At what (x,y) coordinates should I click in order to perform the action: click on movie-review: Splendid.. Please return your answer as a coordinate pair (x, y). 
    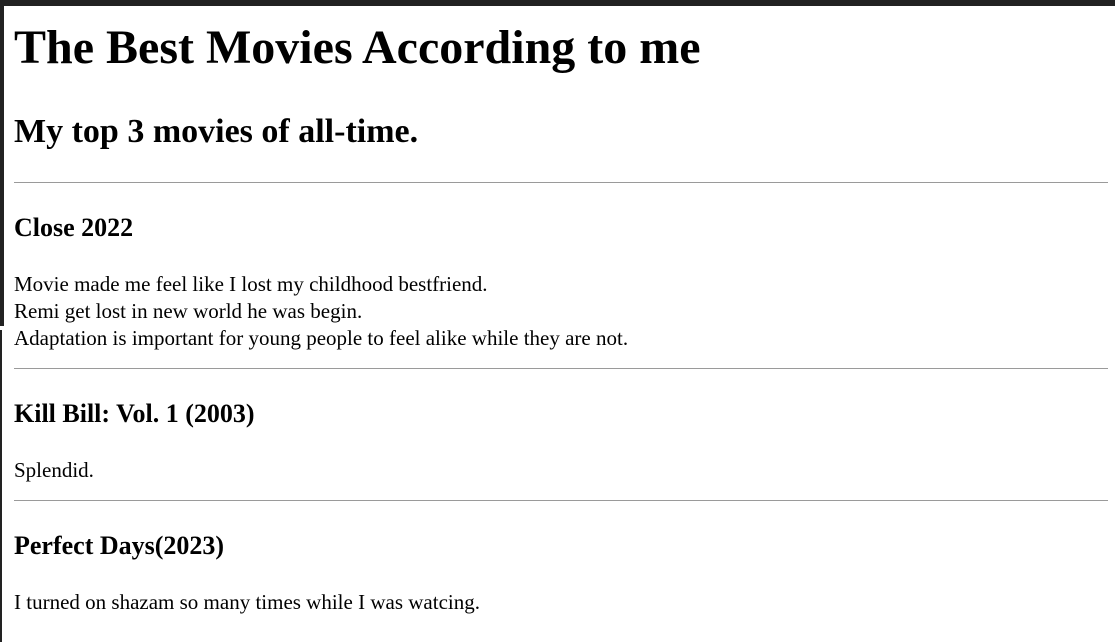
    Looking at the image, I should click on (561, 470).